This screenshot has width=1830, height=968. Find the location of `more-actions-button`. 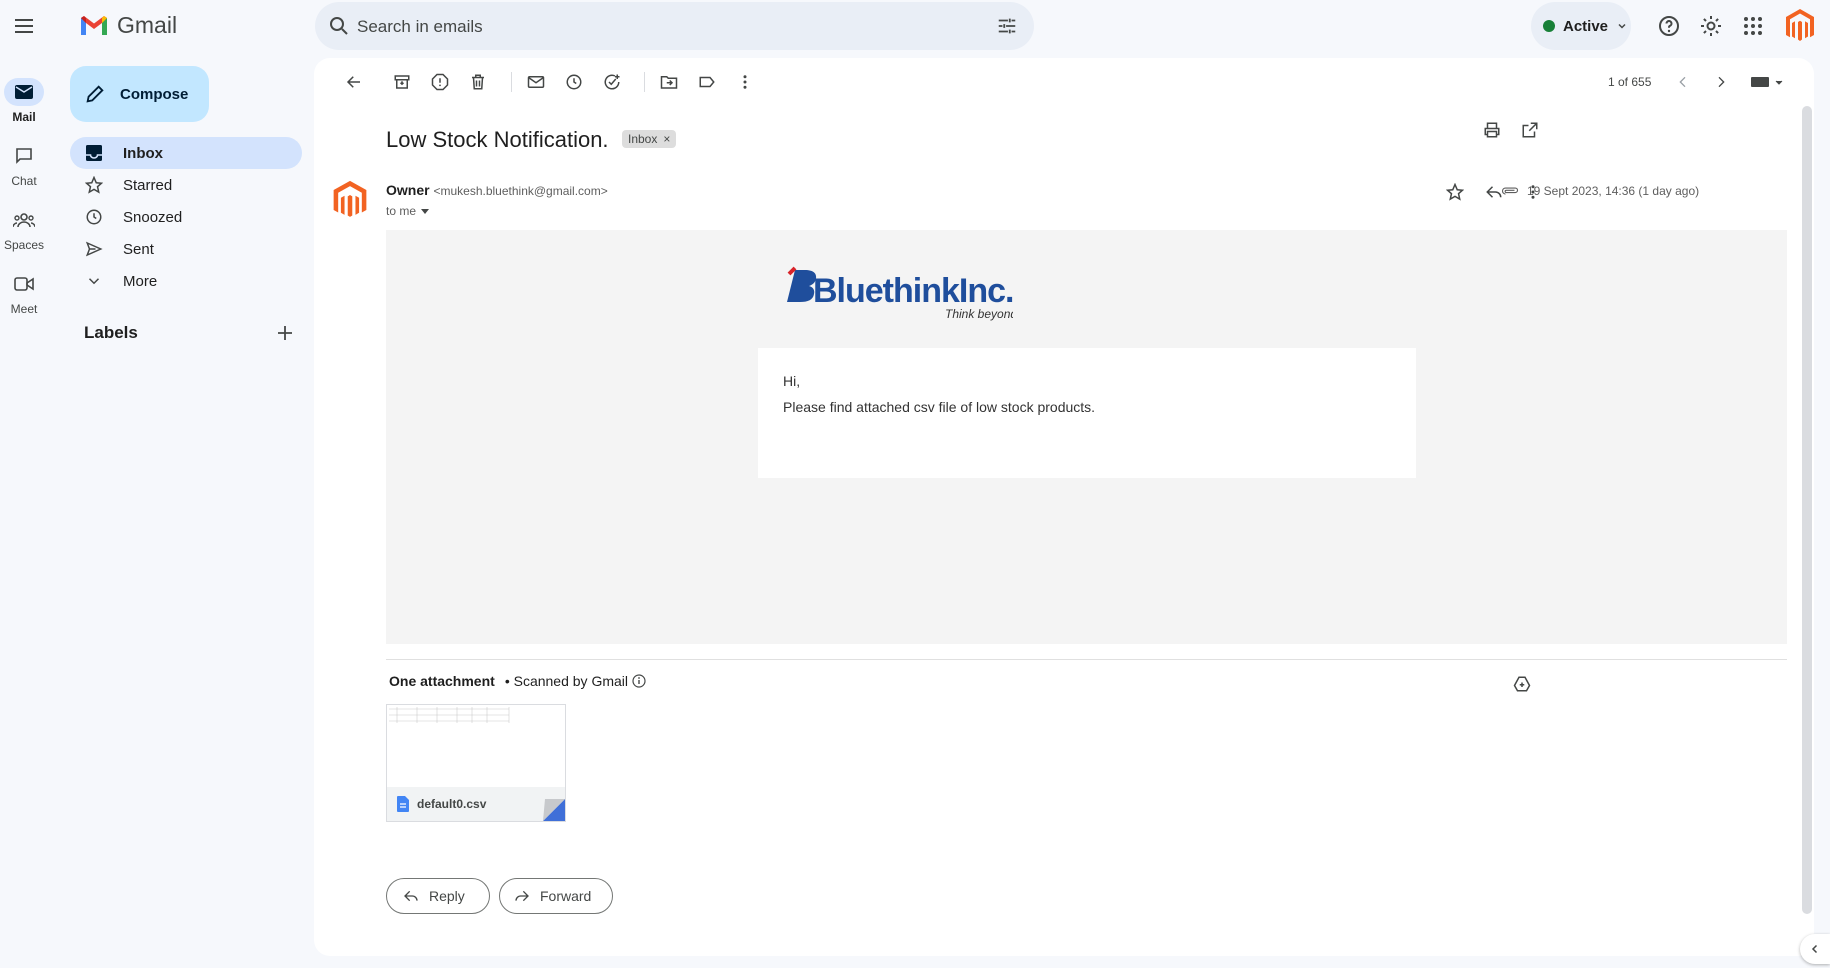

more-actions-button is located at coordinates (745, 82).